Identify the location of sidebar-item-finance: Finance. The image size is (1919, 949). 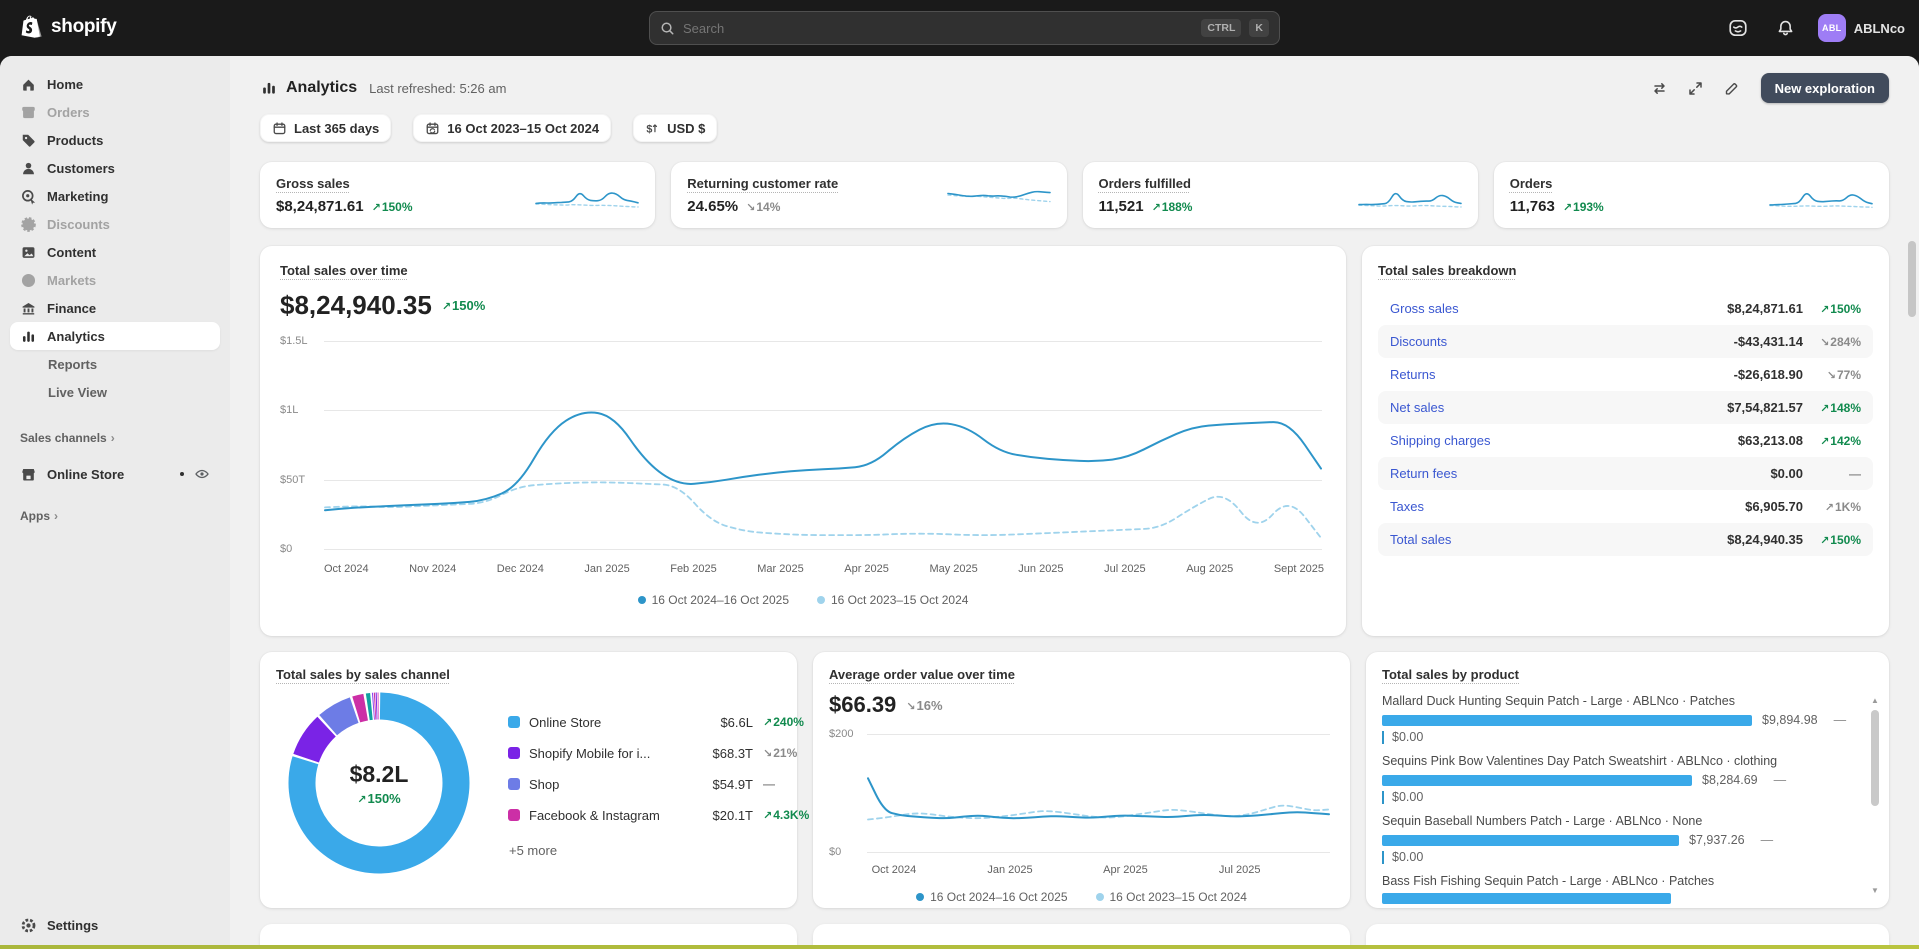
(115, 308).